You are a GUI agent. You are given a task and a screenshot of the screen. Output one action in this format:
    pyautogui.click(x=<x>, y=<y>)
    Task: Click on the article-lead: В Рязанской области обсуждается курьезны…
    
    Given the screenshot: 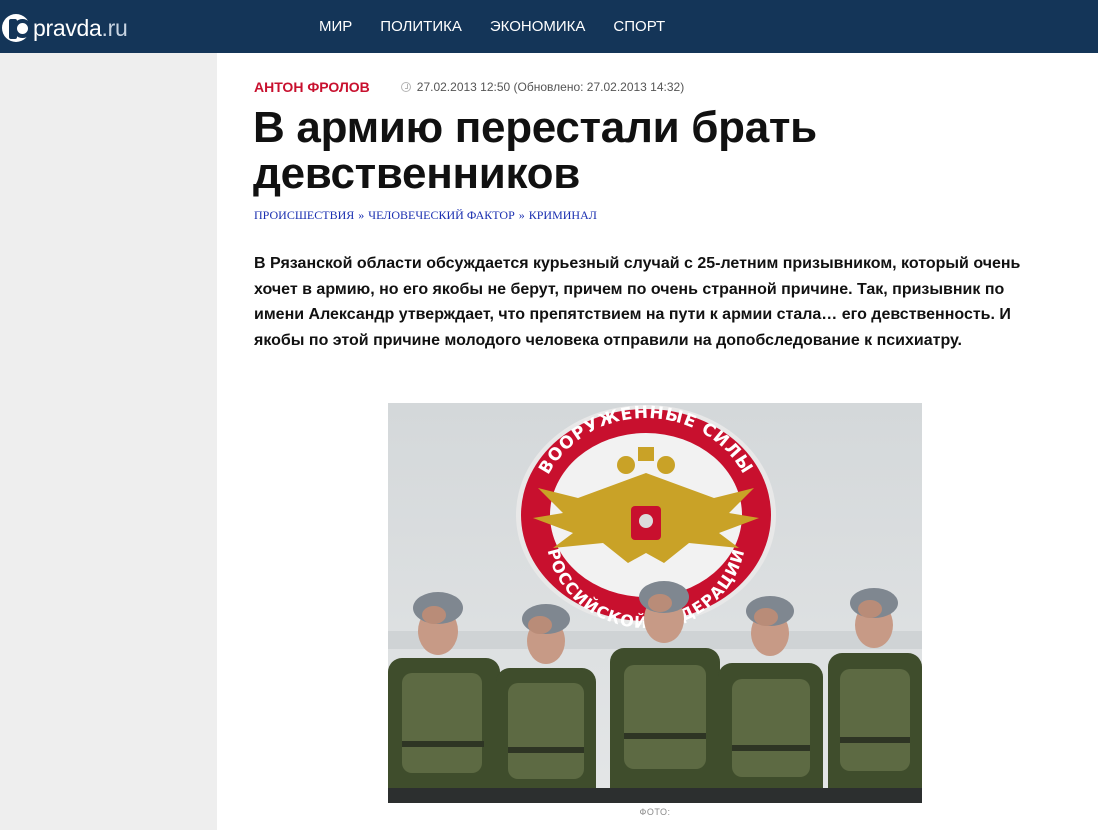 What is the action you would take?
    pyautogui.click(x=637, y=302)
    